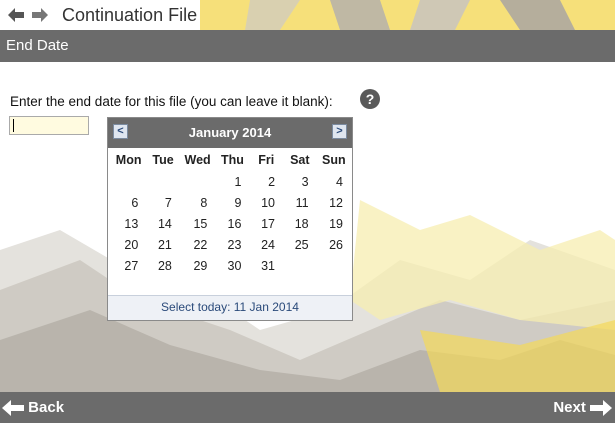 This screenshot has width=615, height=423. Describe the element at coordinates (300, 244) in the screenshot. I see `calendar-day: 25` at that location.